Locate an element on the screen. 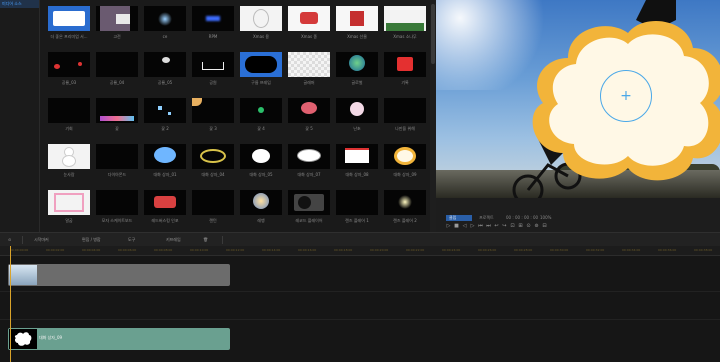  sticker-tile: Xmas 선물 is located at coordinates (357, 24).